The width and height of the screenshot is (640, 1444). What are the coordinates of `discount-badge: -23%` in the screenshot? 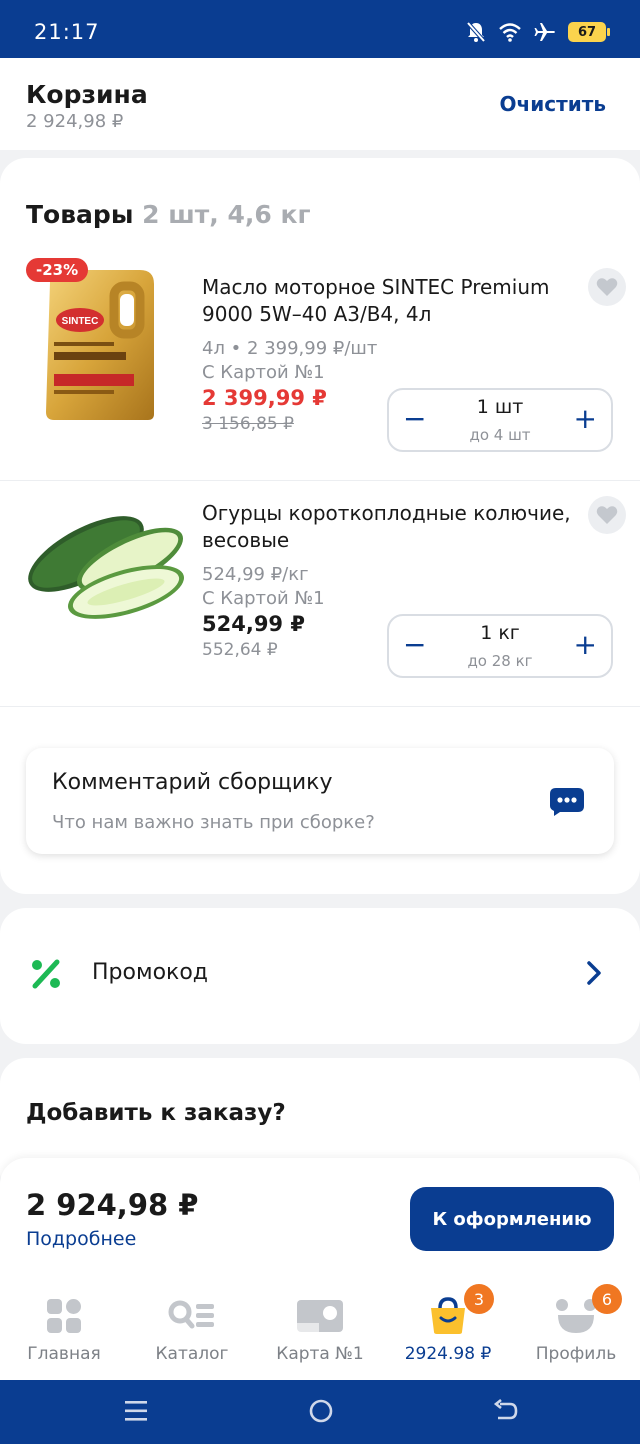 It's located at (57, 270).